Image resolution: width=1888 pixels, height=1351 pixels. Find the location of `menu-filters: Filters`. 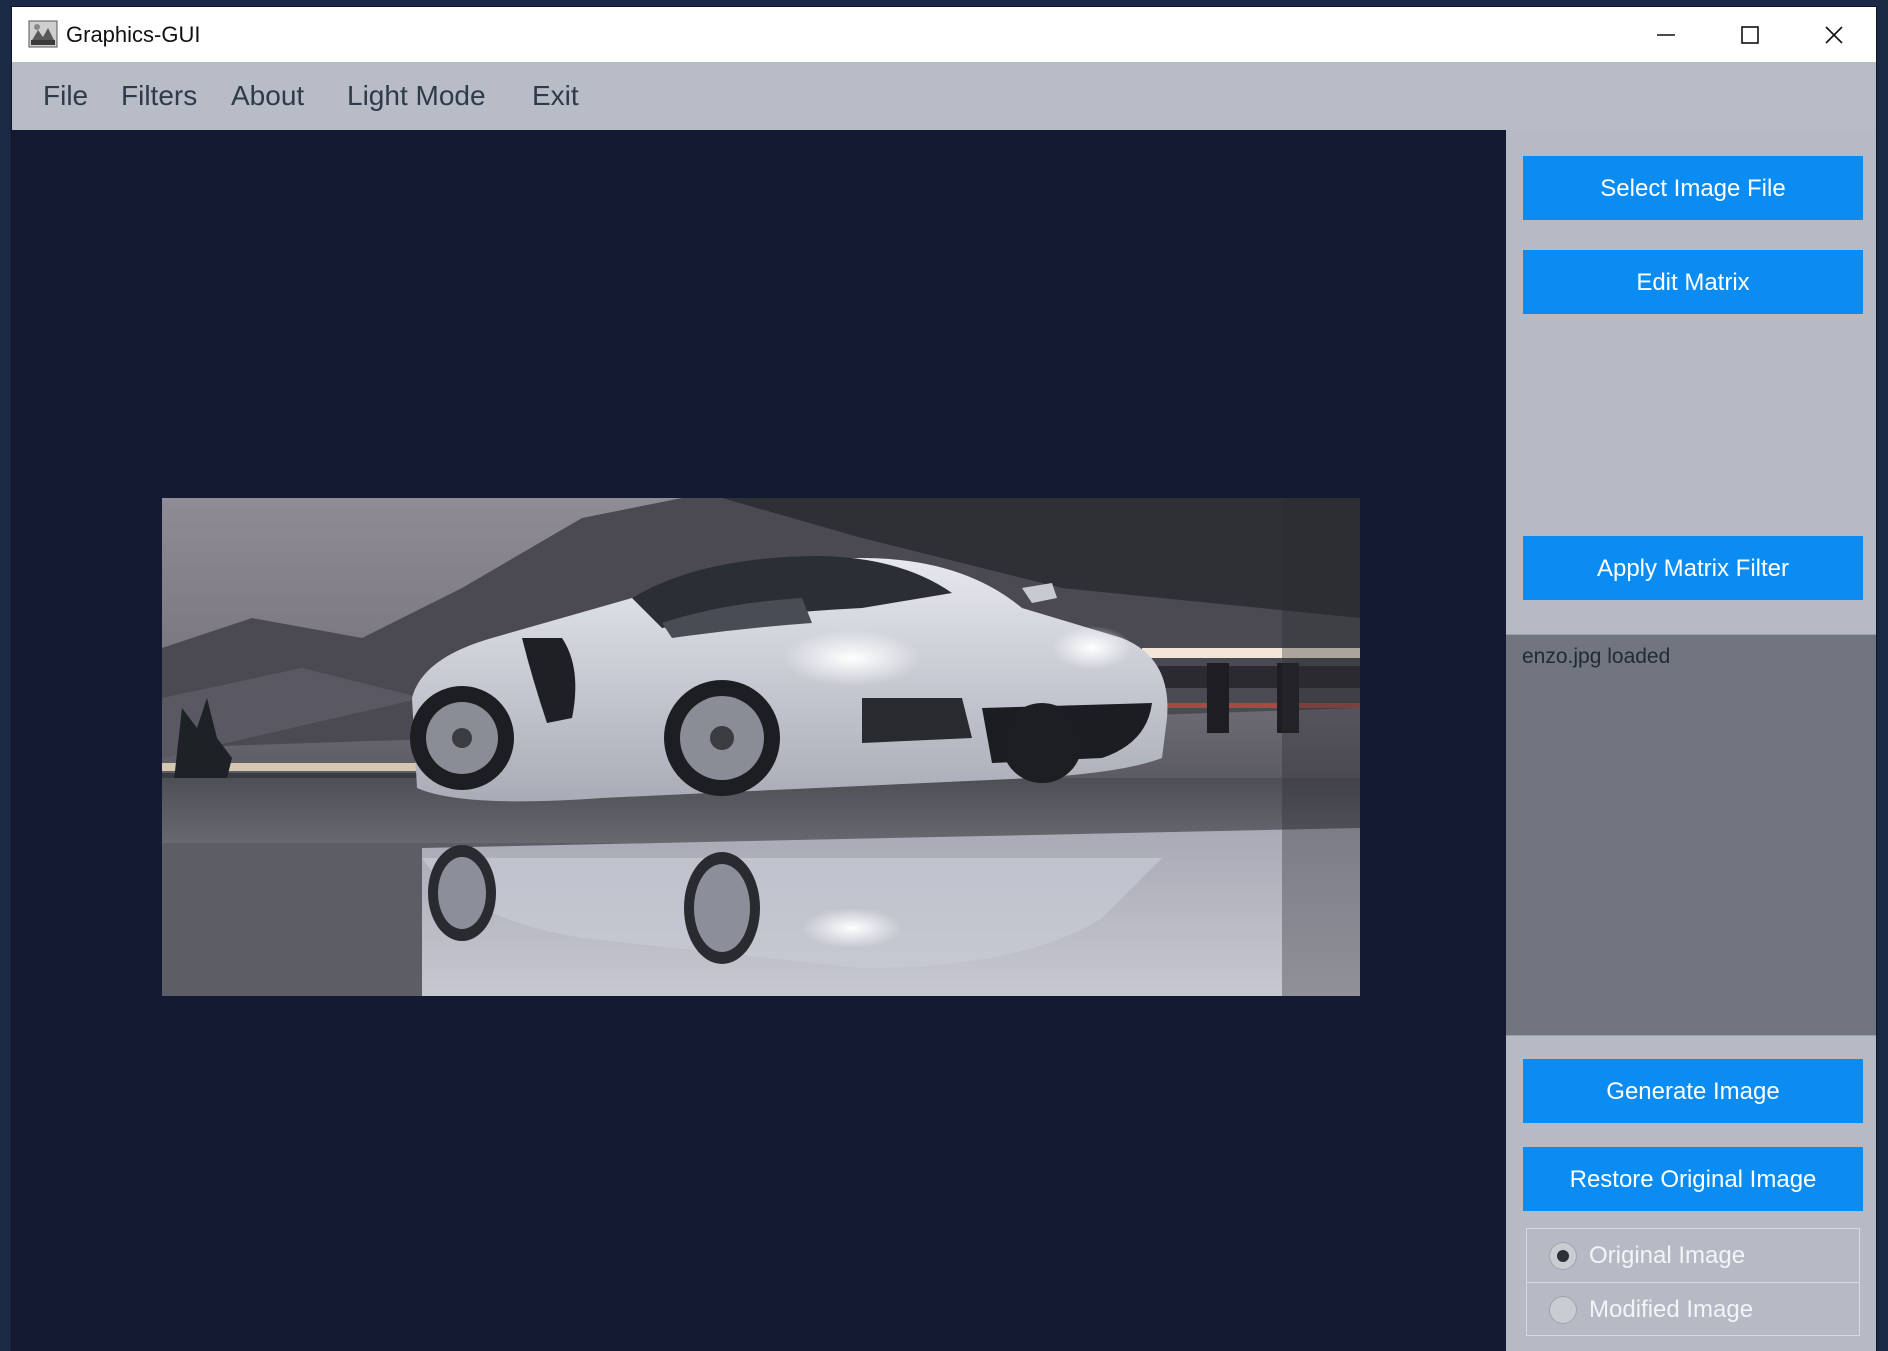

menu-filters: Filters is located at coordinates (159, 96).